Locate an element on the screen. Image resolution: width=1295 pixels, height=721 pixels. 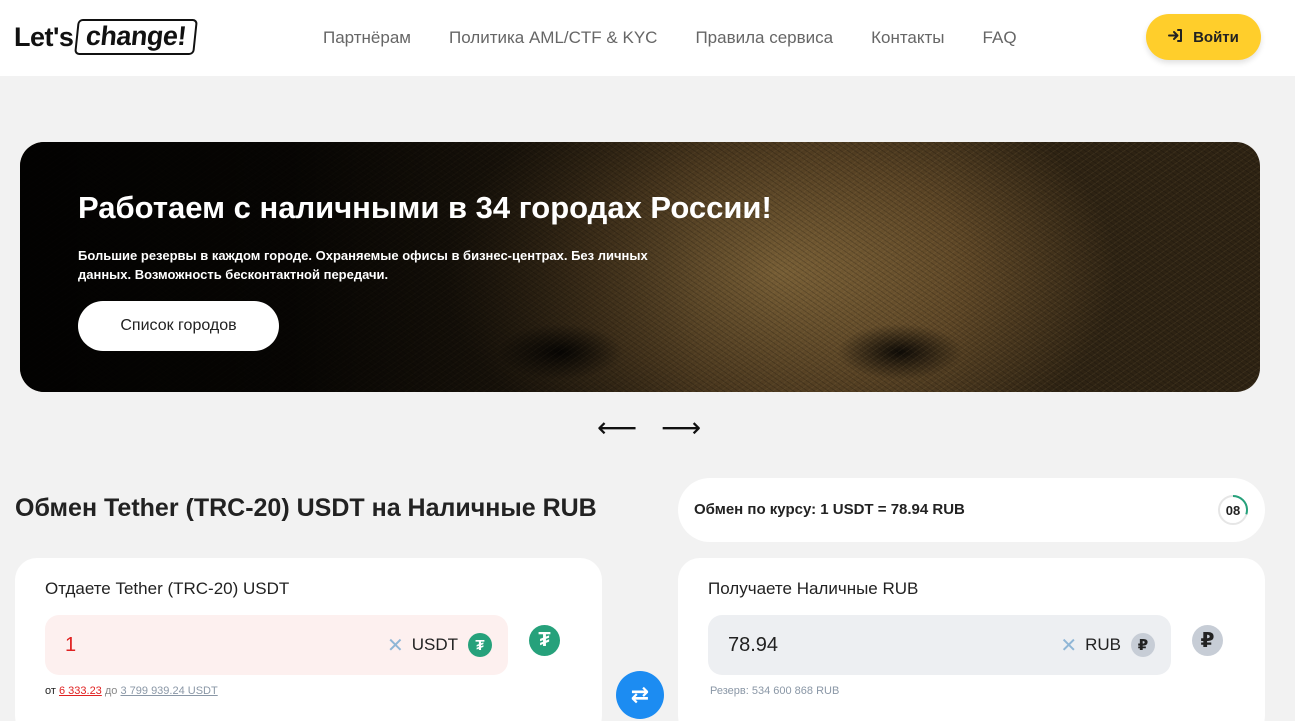
get-amount-value: 78.94 is located at coordinates (894, 645).